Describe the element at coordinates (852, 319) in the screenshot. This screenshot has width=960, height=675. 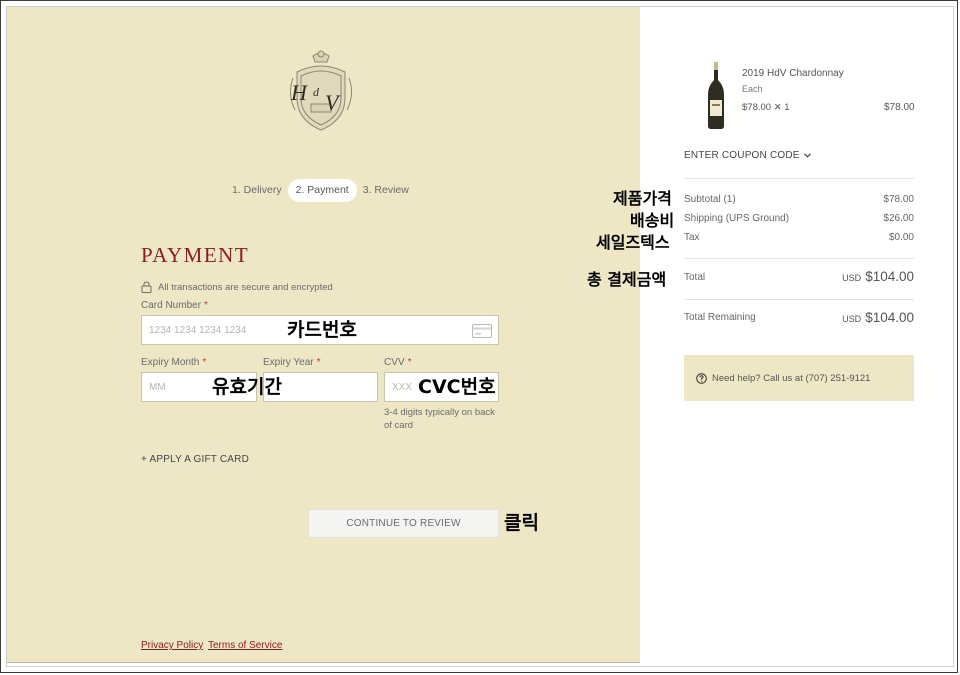
I see `remaining-currency: USD` at that location.